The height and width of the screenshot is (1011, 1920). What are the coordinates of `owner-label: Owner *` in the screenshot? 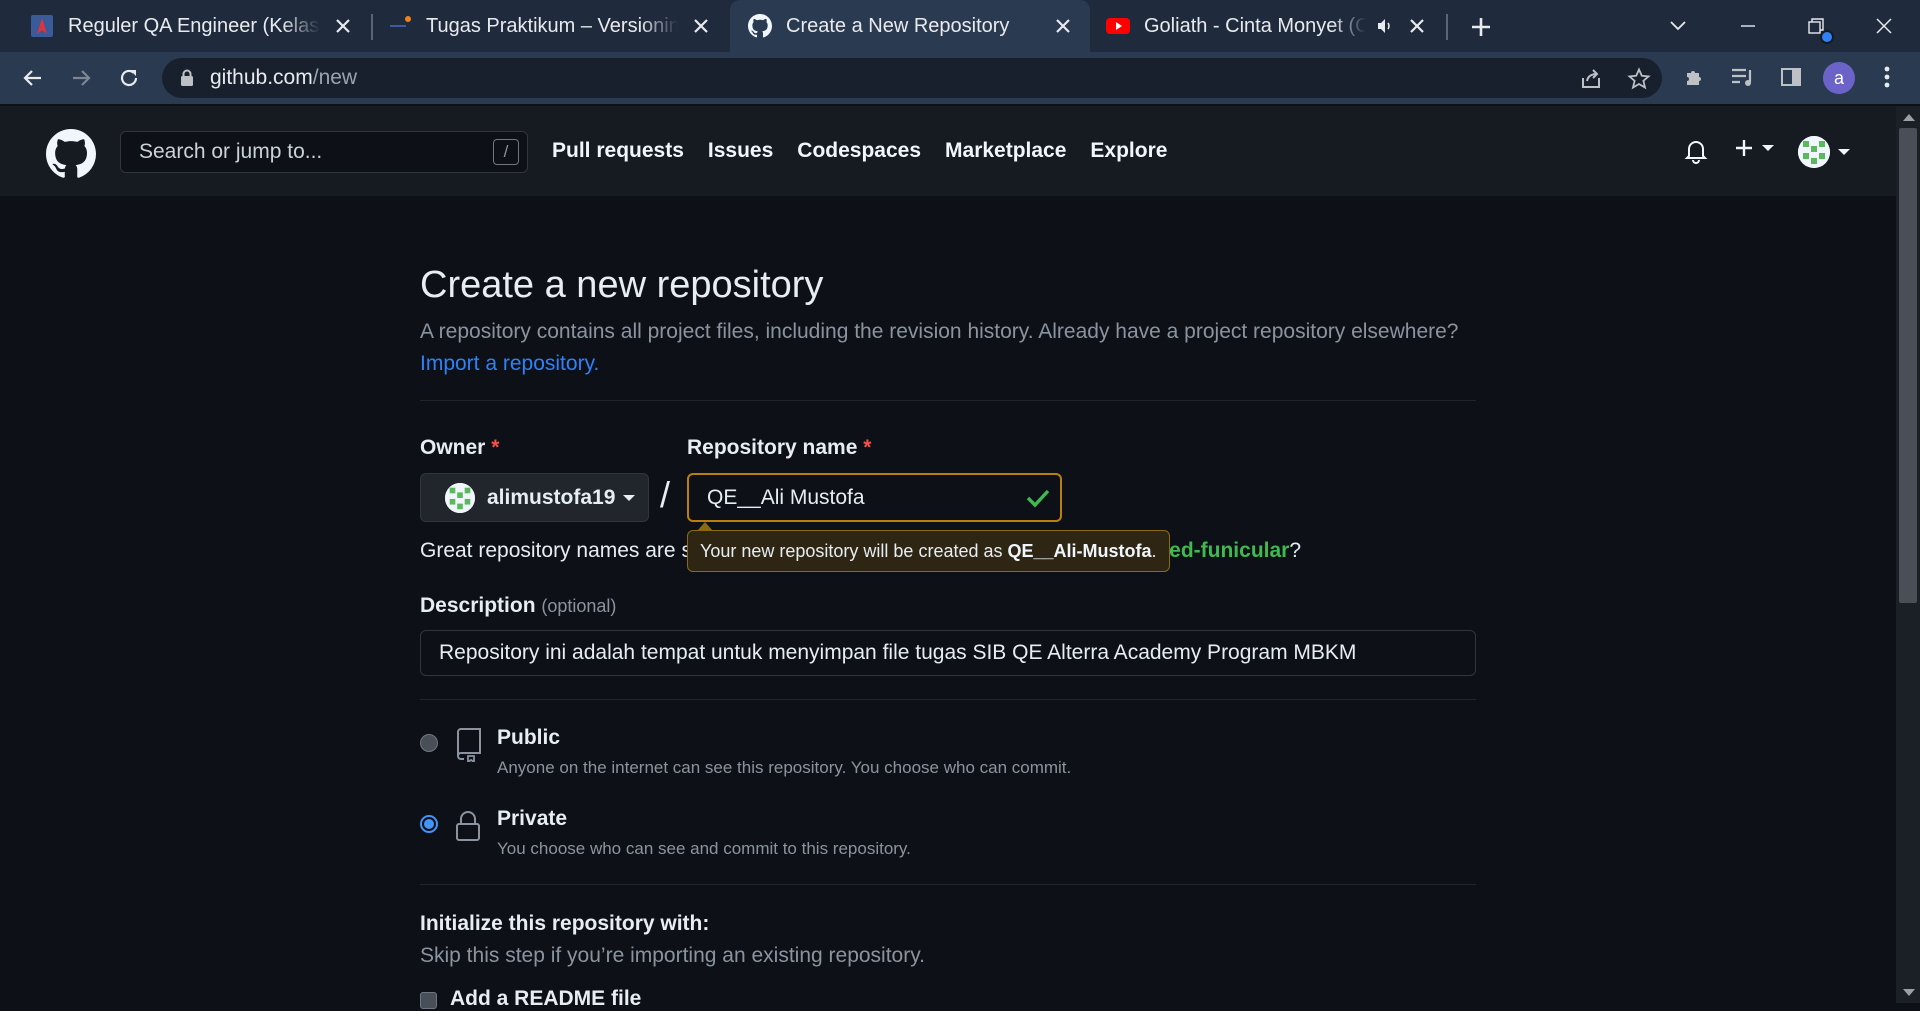 It's located at (460, 447).